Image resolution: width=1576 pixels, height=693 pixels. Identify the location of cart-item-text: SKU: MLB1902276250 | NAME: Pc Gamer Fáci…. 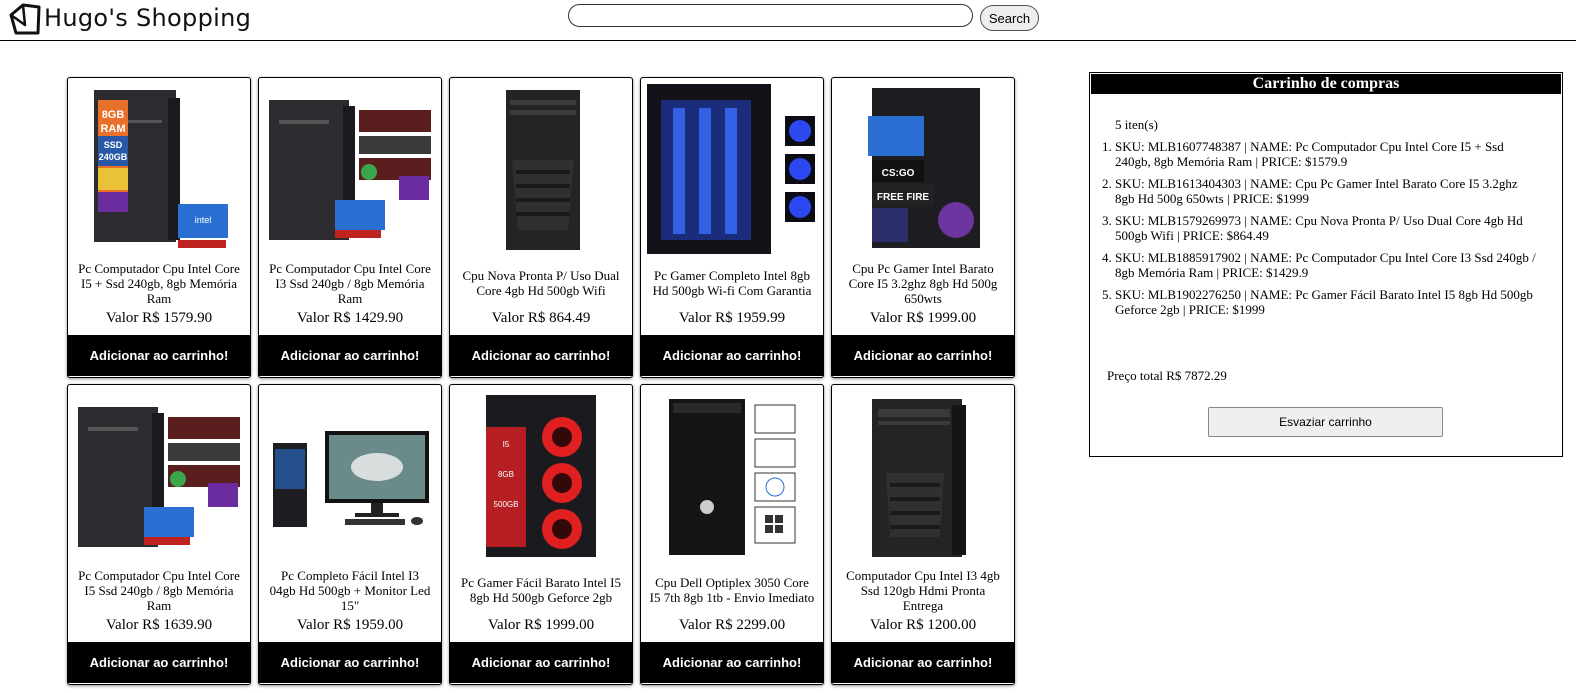
(1324, 302).